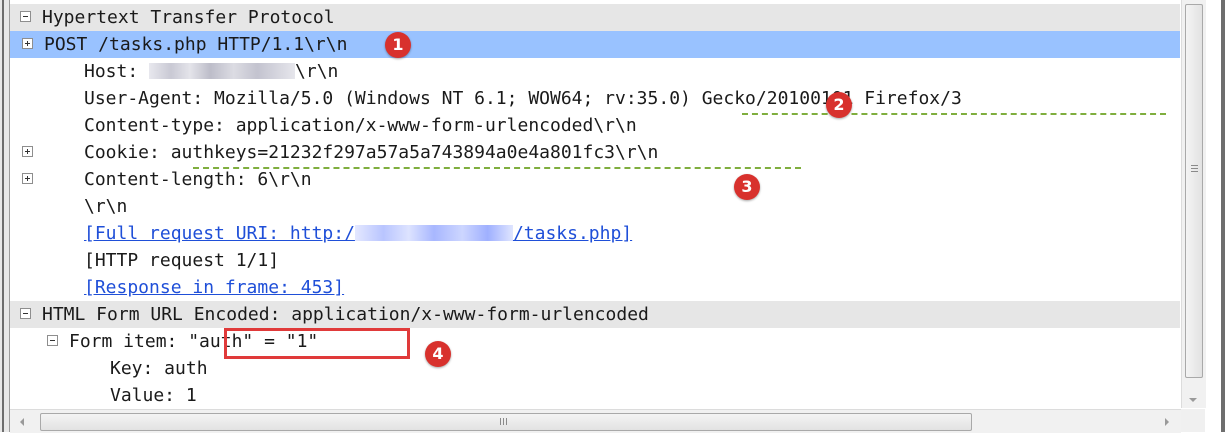  What do you see at coordinates (1194, 191) in the screenshot?
I see `vertical-scroll-thumb` at bounding box center [1194, 191].